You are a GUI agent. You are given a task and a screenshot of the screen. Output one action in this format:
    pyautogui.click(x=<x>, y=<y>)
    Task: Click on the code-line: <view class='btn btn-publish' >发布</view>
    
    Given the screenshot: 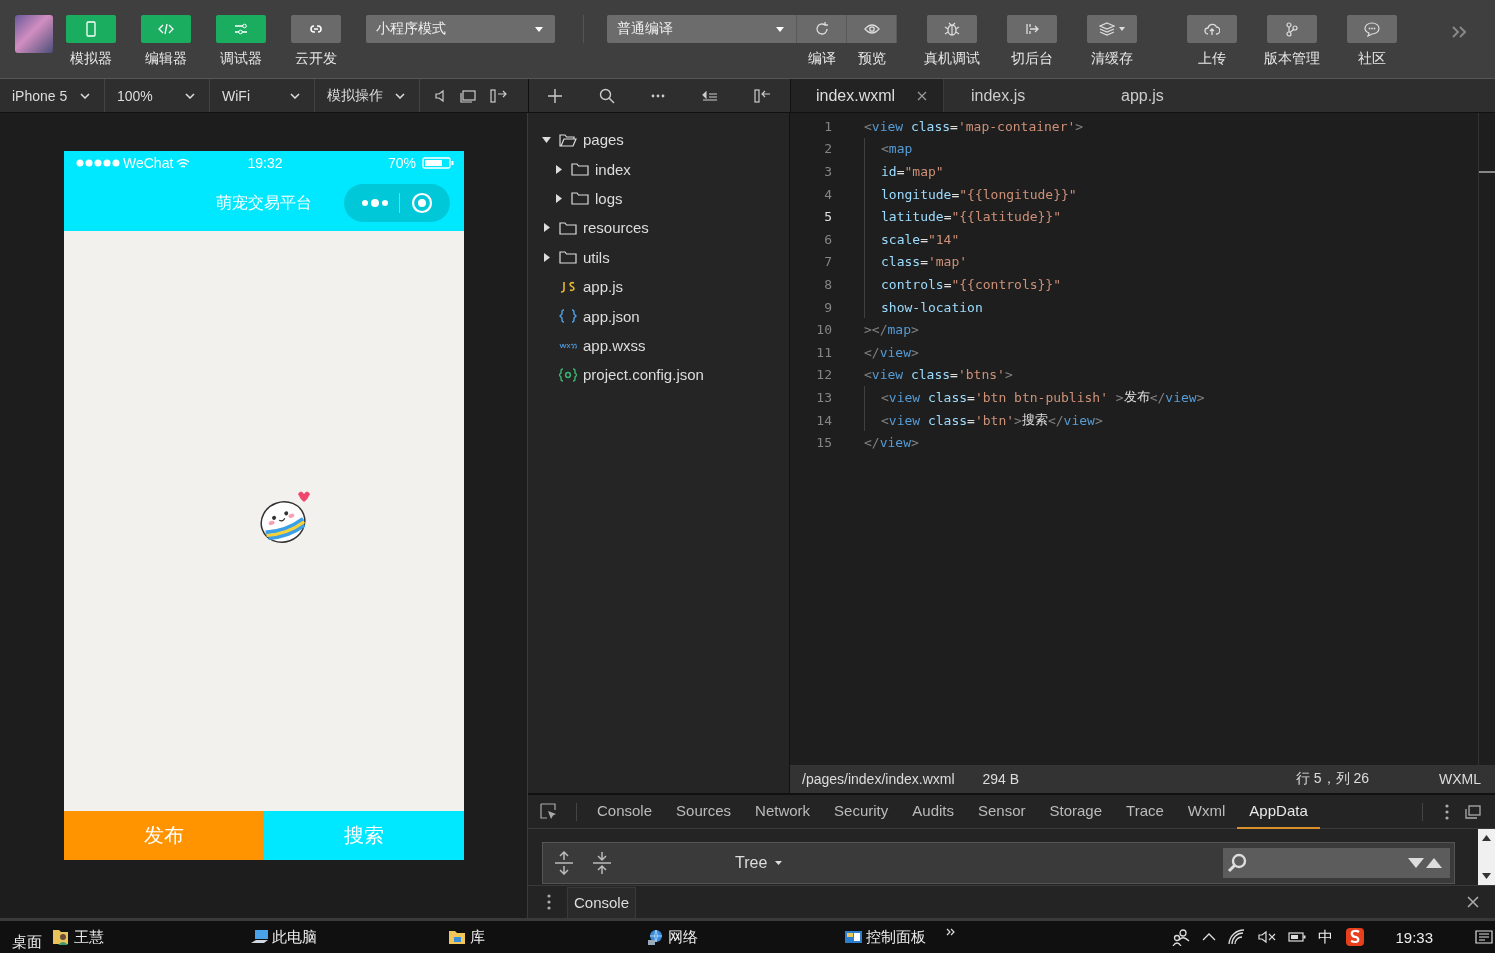 What is the action you would take?
    pyautogui.click(x=1034, y=397)
    